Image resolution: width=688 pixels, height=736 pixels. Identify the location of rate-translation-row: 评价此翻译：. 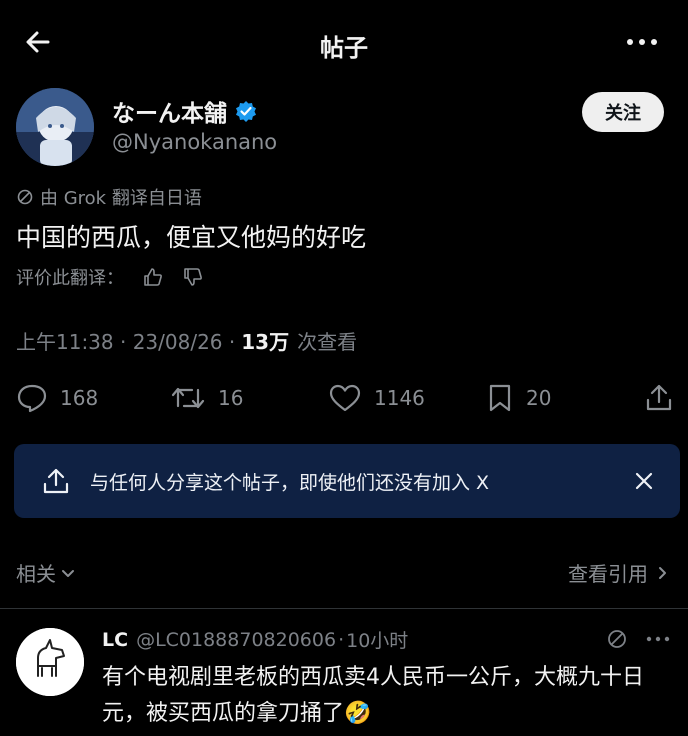
(110, 277).